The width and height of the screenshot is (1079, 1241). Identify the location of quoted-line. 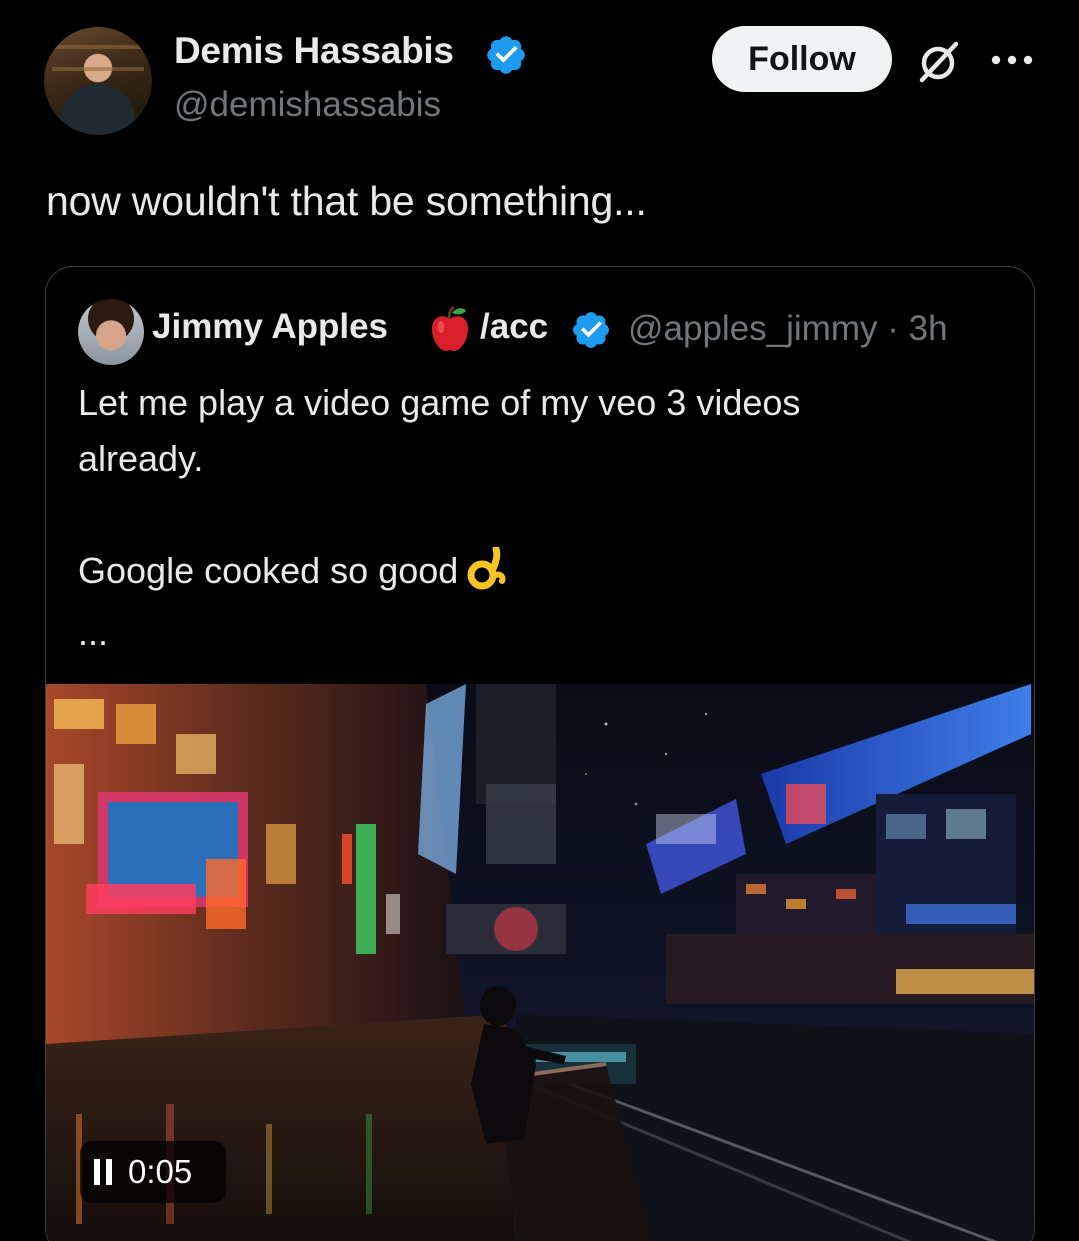
(538, 515).